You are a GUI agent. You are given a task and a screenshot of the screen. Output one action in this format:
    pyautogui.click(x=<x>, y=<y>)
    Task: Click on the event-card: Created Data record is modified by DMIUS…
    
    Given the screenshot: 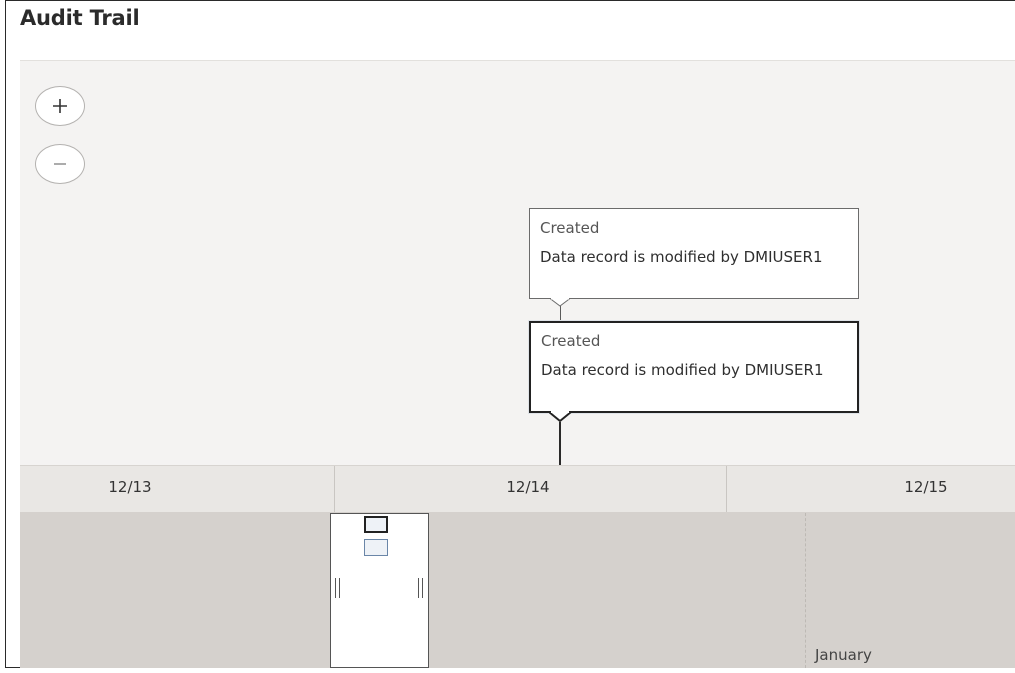 What is the action you would take?
    pyautogui.click(x=694, y=253)
    